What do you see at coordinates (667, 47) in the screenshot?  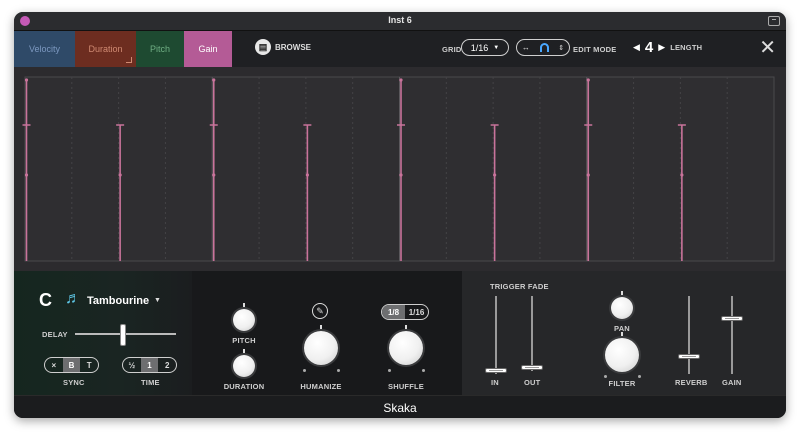 I see `length-control: ◀ 4 ▶ LENGTH` at bounding box center [667, 47].